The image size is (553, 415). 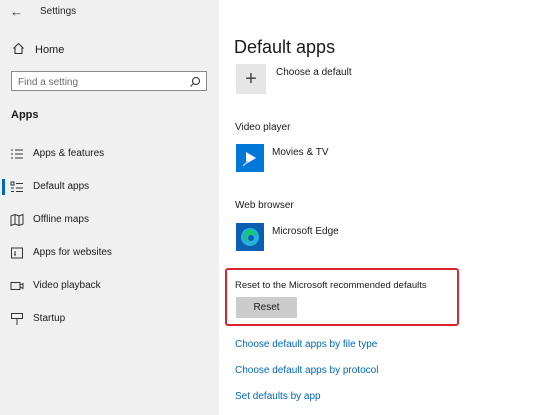 I want to click on default-apps-icon, so click(x=17, y=187).